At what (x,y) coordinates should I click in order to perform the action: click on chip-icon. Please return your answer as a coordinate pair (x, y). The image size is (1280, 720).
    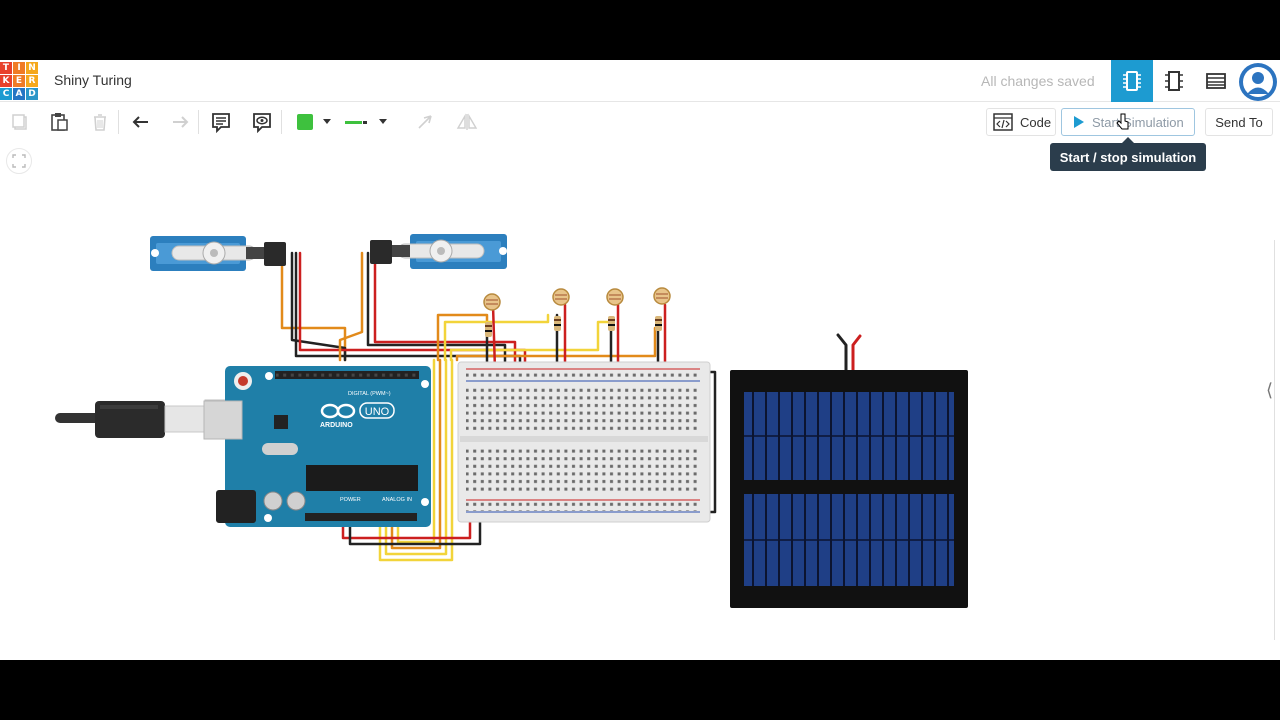
    Looking at the image, I should click on (1132, 81).